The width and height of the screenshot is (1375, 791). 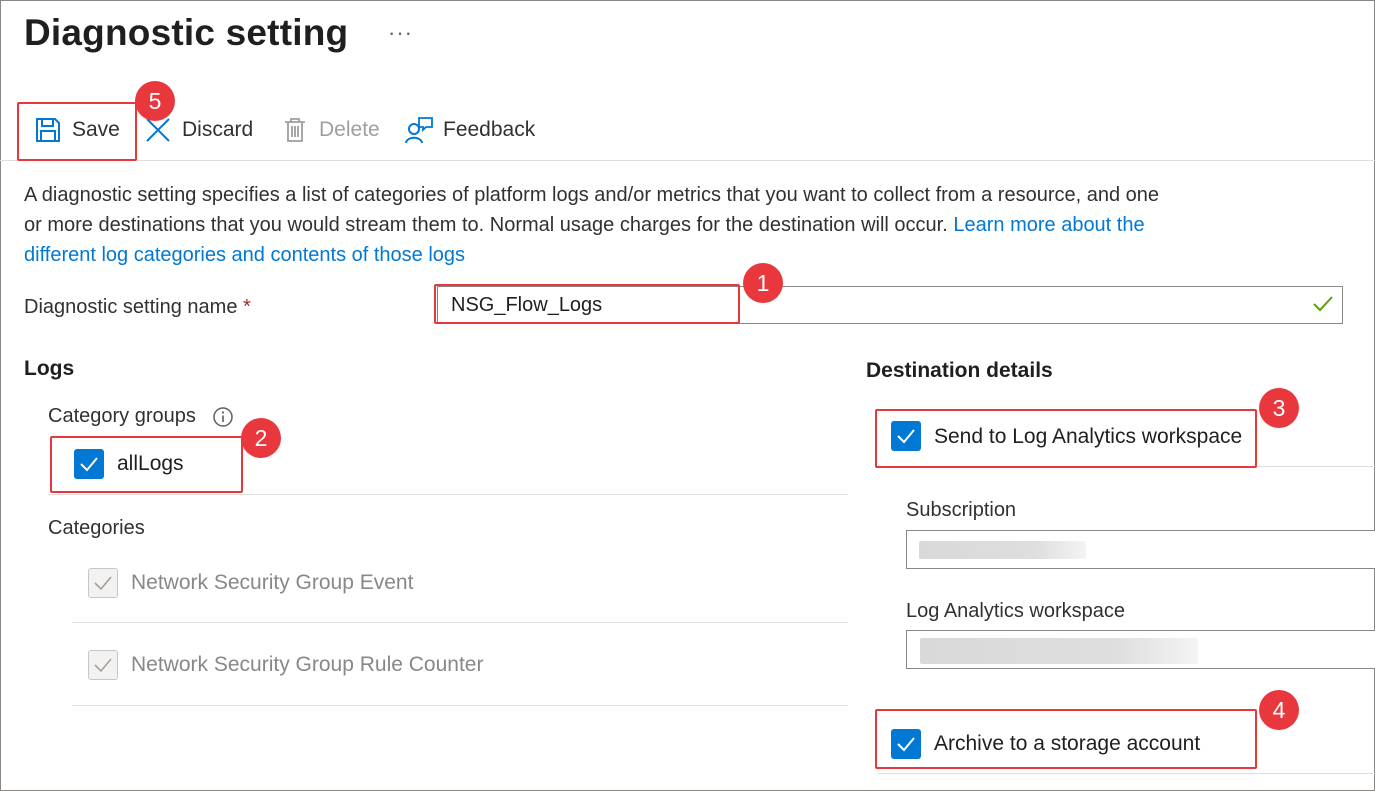 I want to click on valid-check-icon, so click(x=1323, y=304).